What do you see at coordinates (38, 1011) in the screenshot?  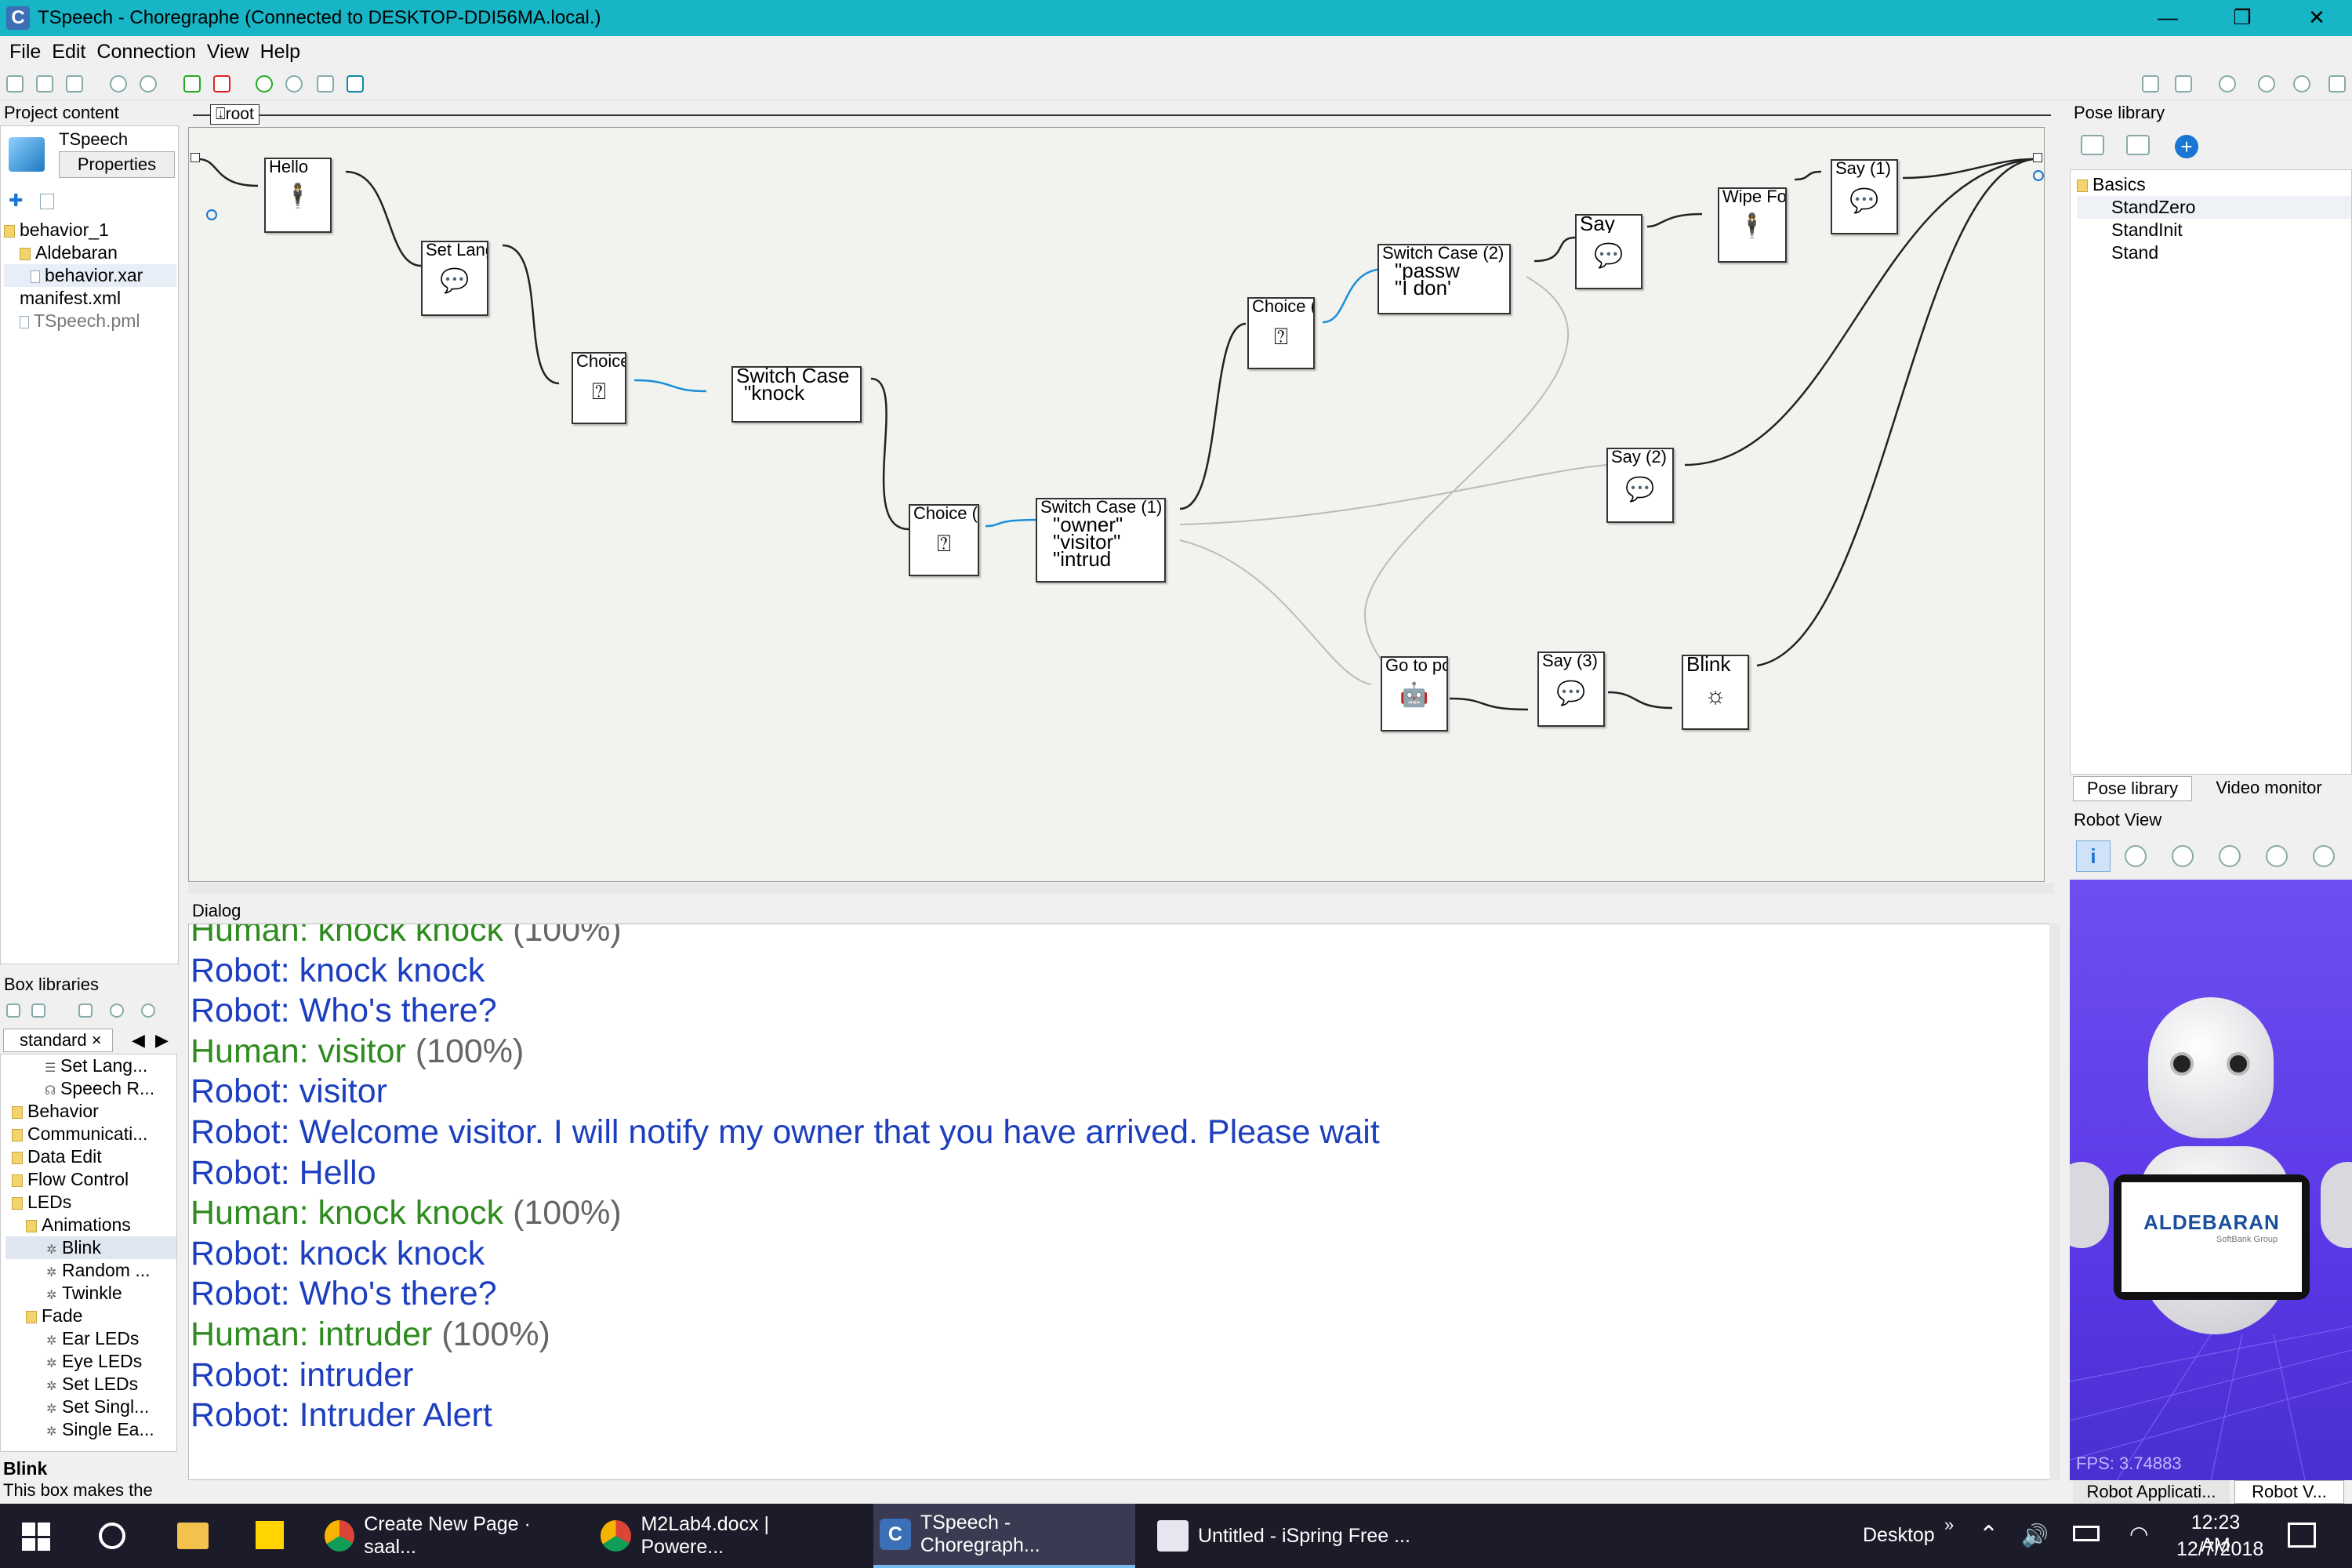 I see `open-library-icon` at bounding box center [38, 1011].